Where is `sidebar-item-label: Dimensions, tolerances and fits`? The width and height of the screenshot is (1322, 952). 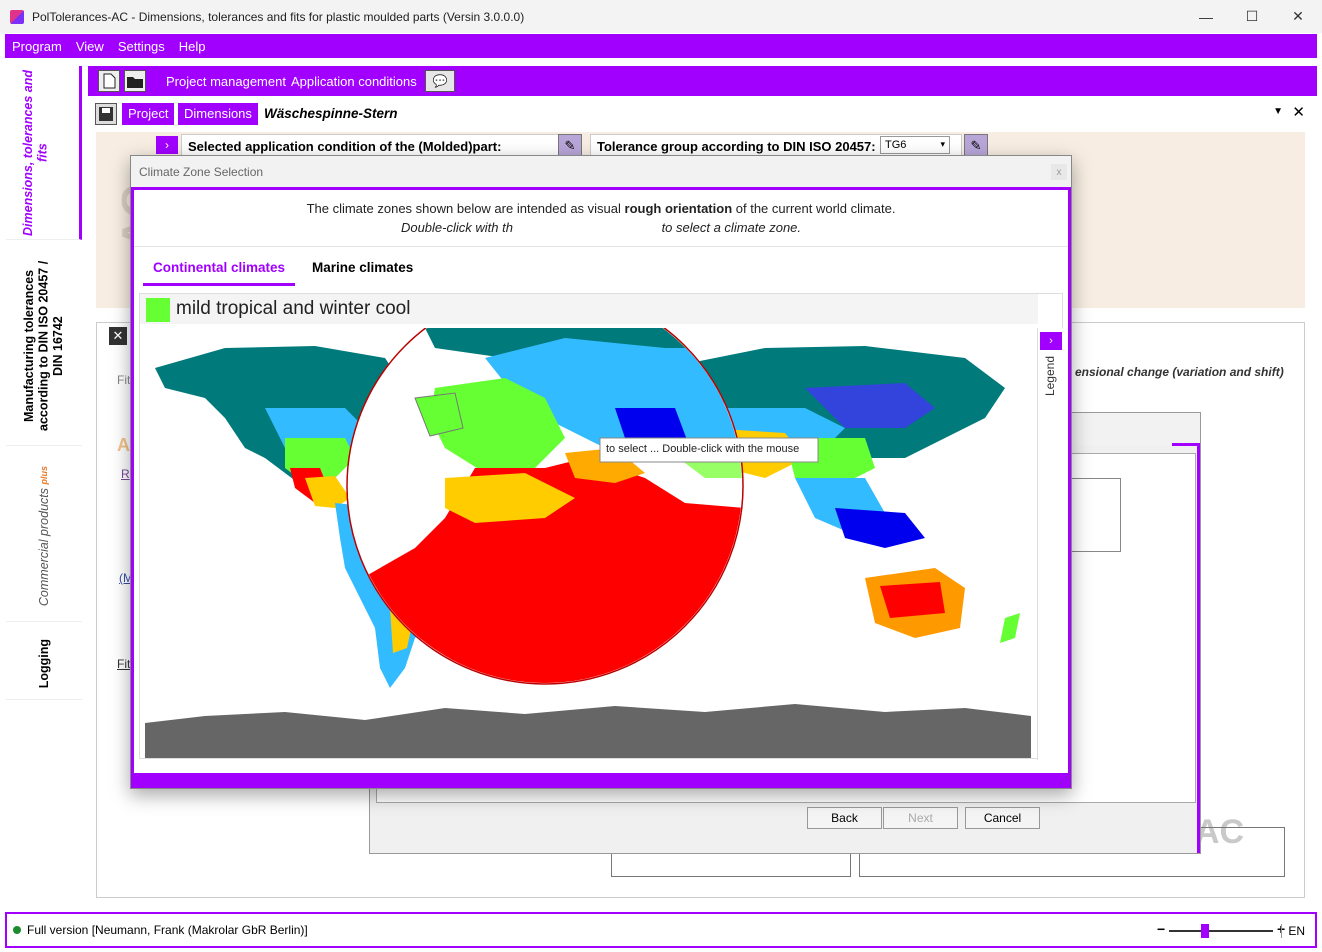 sidebar-item-label: Dimensions, tolerances and fits is located at coordinates (34, 152).